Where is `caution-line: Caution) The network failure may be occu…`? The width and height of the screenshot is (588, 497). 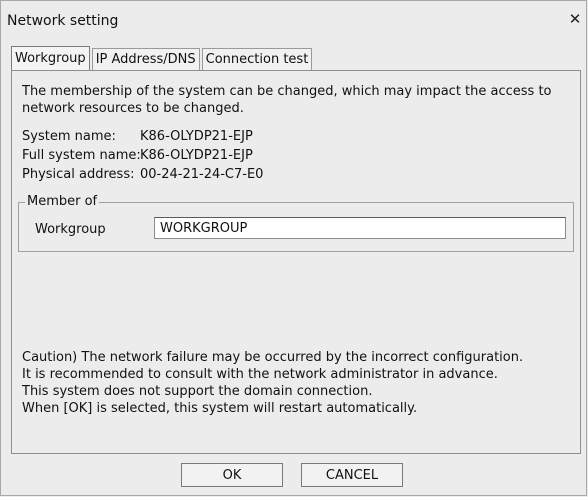 caution-line: Caution) The network failure may be occu… is located at coordinates (273, 357).